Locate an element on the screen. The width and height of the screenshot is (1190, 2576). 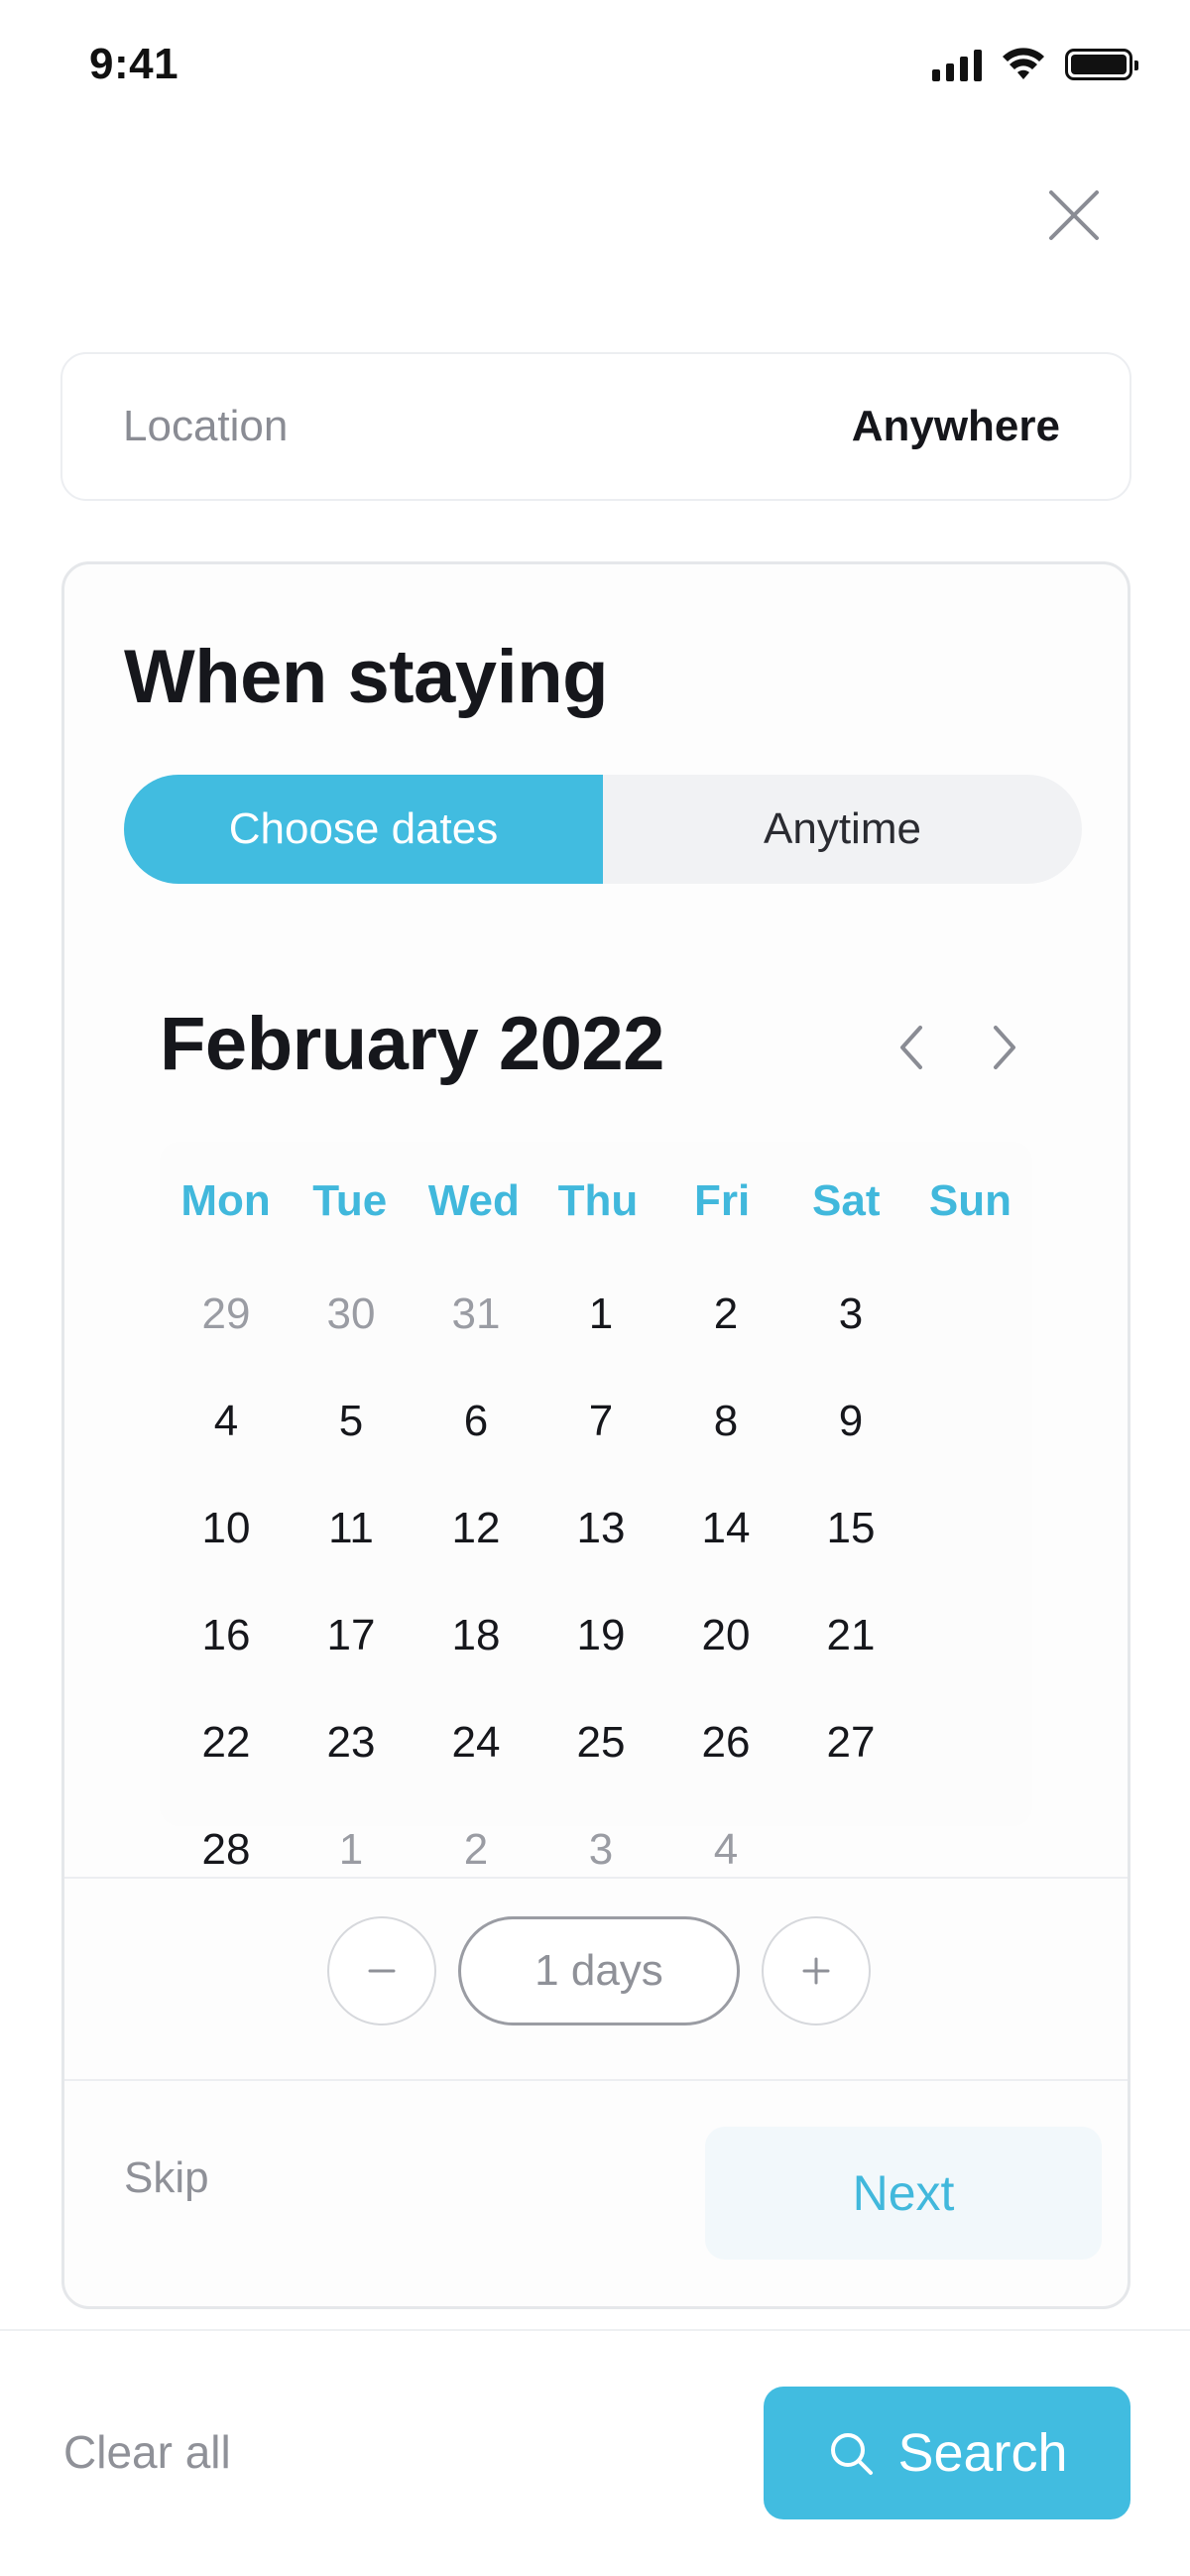
chevron-right-icon is located at coordinates (1004, 1047).